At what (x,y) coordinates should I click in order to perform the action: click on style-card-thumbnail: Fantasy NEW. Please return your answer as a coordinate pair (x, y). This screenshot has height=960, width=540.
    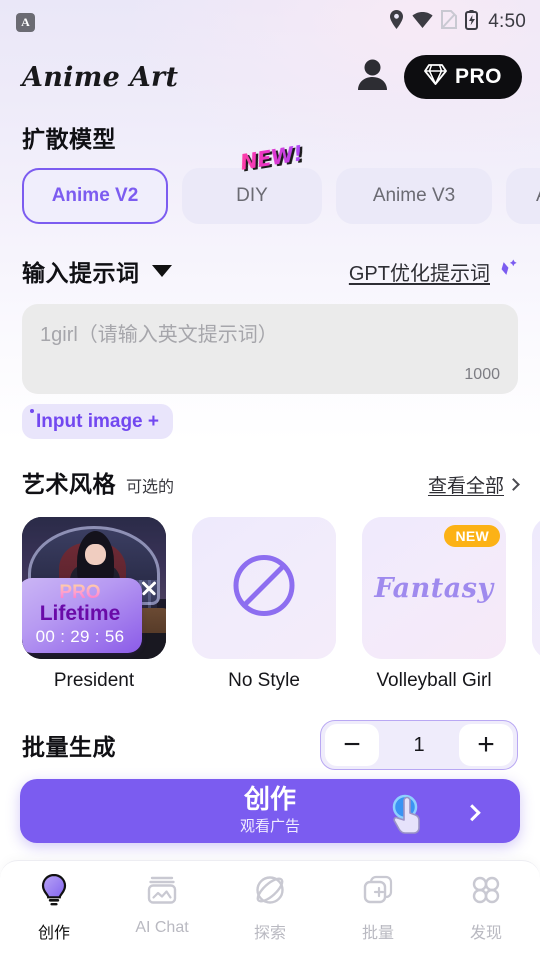
    Looking at the image, I should click on (434, 588).